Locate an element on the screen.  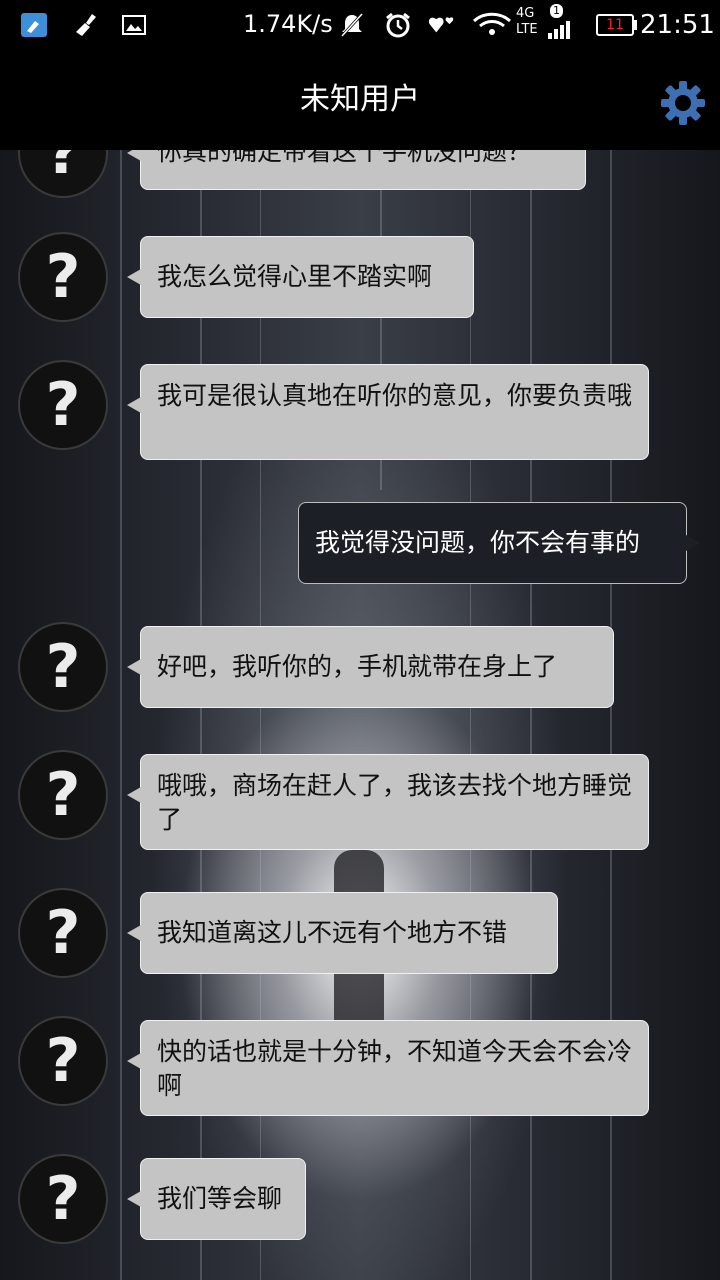
message-text: 快的话也就是十分钟，不知道今天会不会冷啊 is located at coordinates (395, 1068).